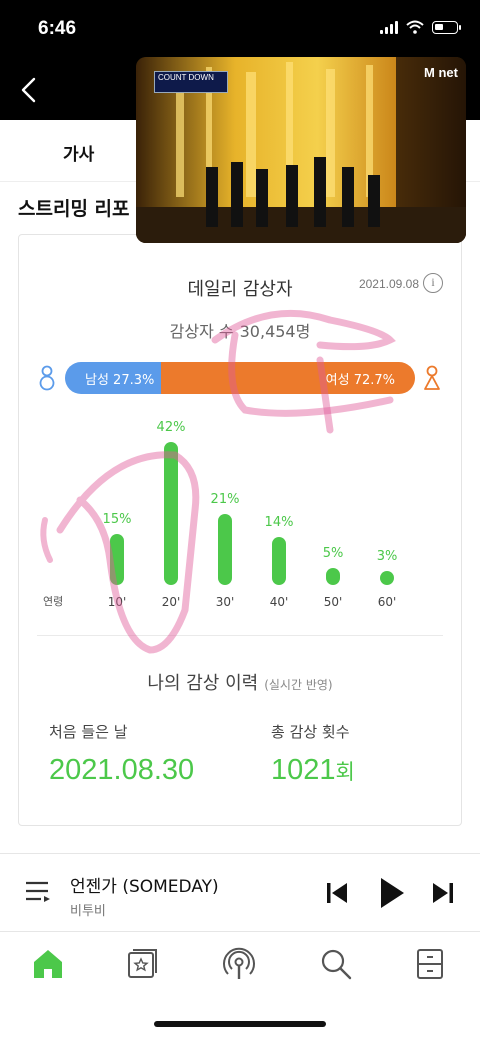  I want to click on age-group-label: 20', so click(171, 602).